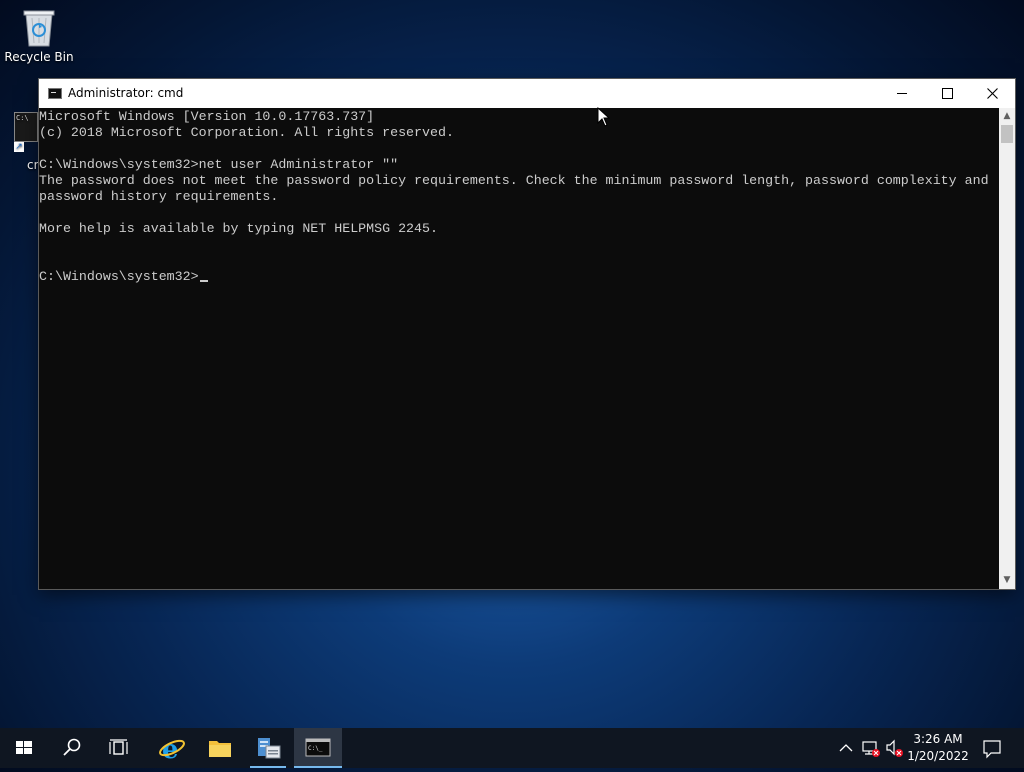  I want to click on close-icon, so click(992, 93).